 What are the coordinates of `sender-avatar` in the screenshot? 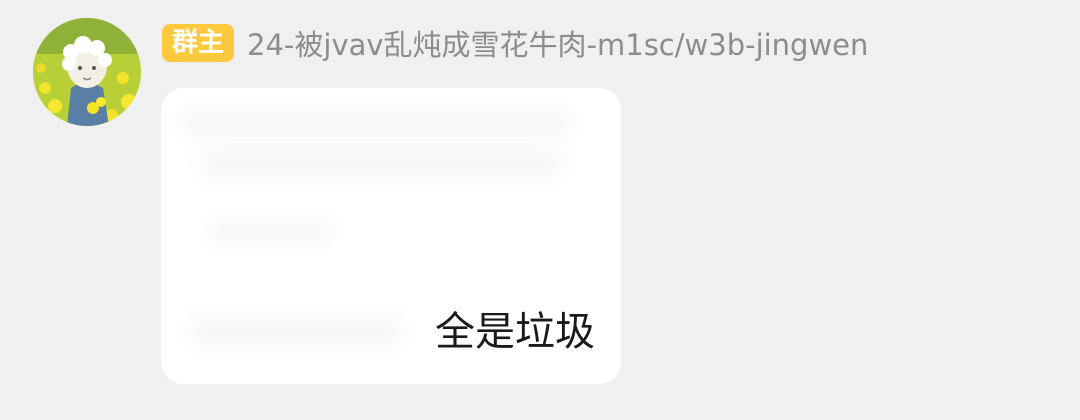 It's located at (87, 72).